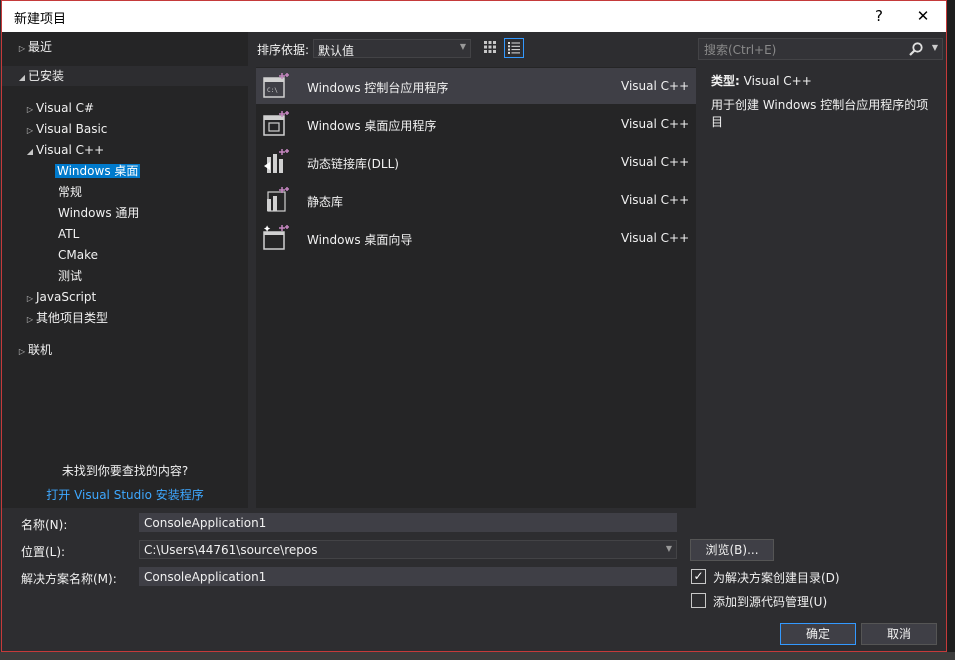 This screenshot has height=660, width=955. I want to click on background-status-strip, so click(477, 656).